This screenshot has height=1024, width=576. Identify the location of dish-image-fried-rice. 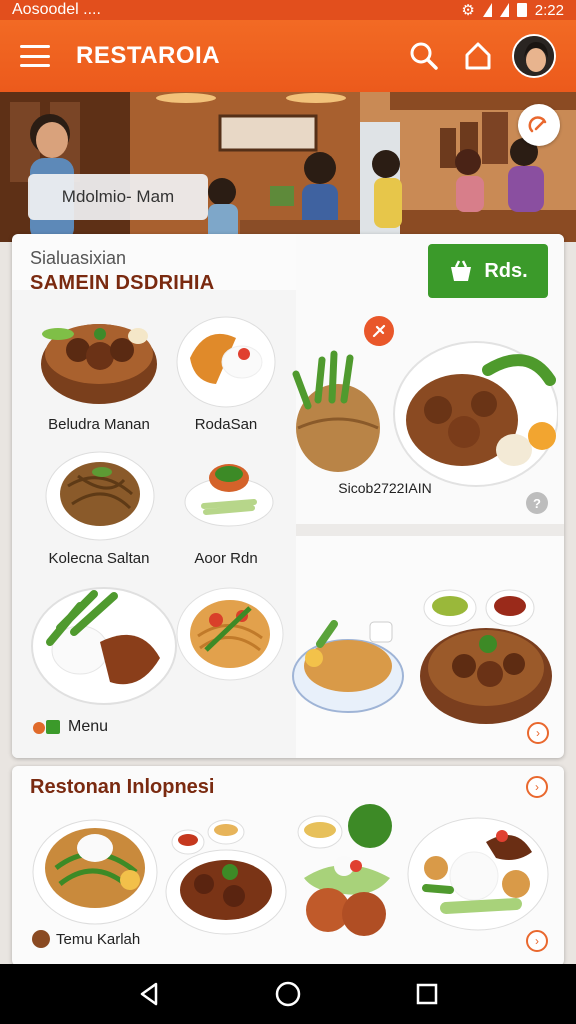
(348, 666).